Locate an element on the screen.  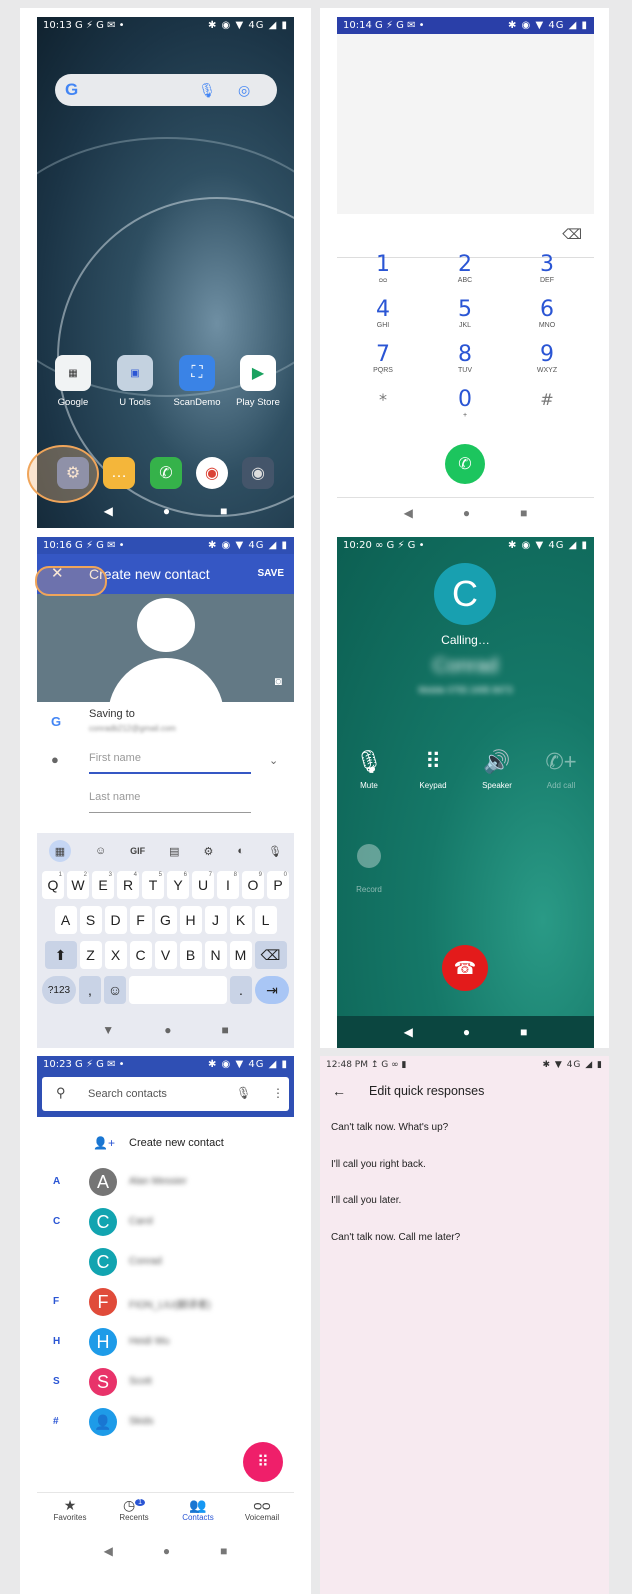
app-google: ▦ Google is located at coordinates (73, 381).